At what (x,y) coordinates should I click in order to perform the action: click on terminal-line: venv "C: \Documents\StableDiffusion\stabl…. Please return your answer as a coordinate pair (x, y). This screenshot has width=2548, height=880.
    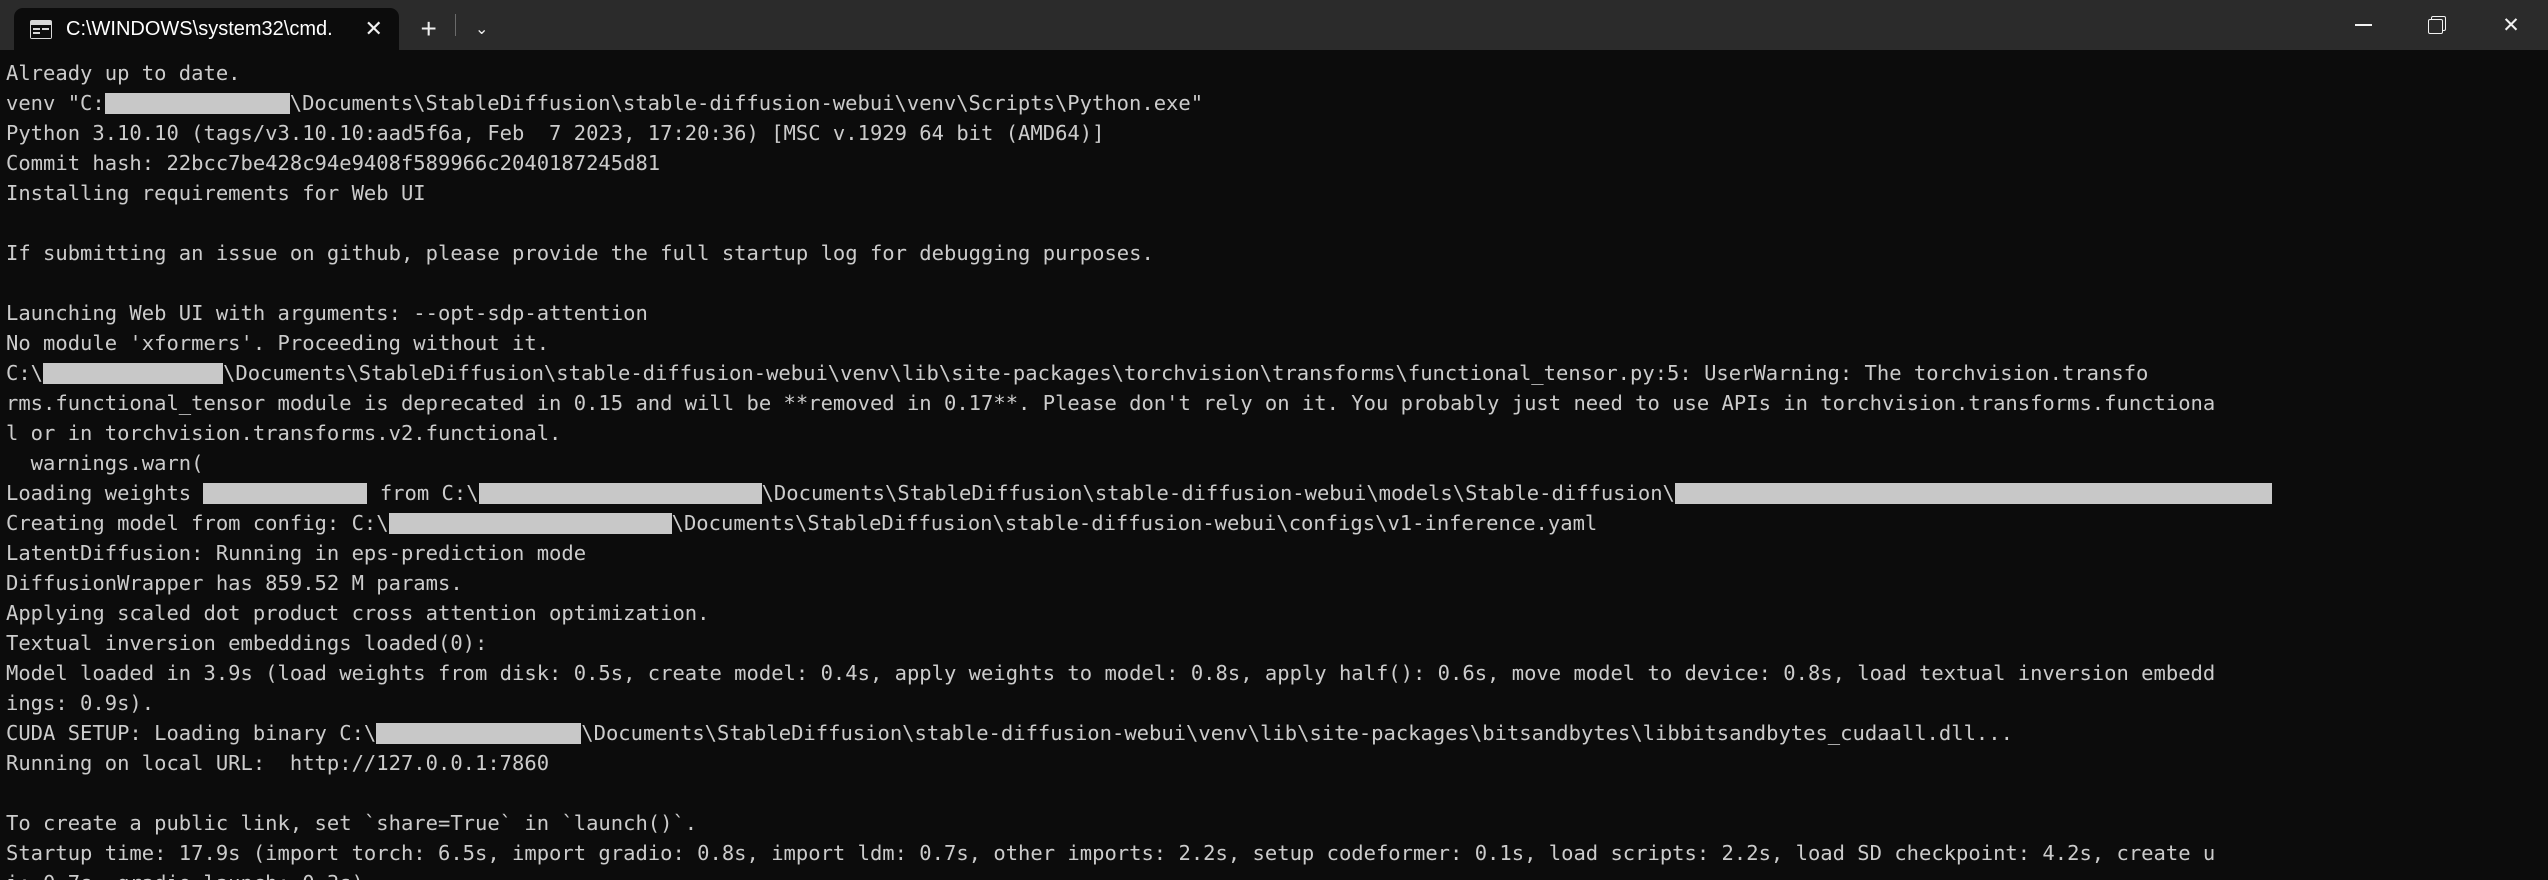
    Looking at the image, I should click on (1277, 103).